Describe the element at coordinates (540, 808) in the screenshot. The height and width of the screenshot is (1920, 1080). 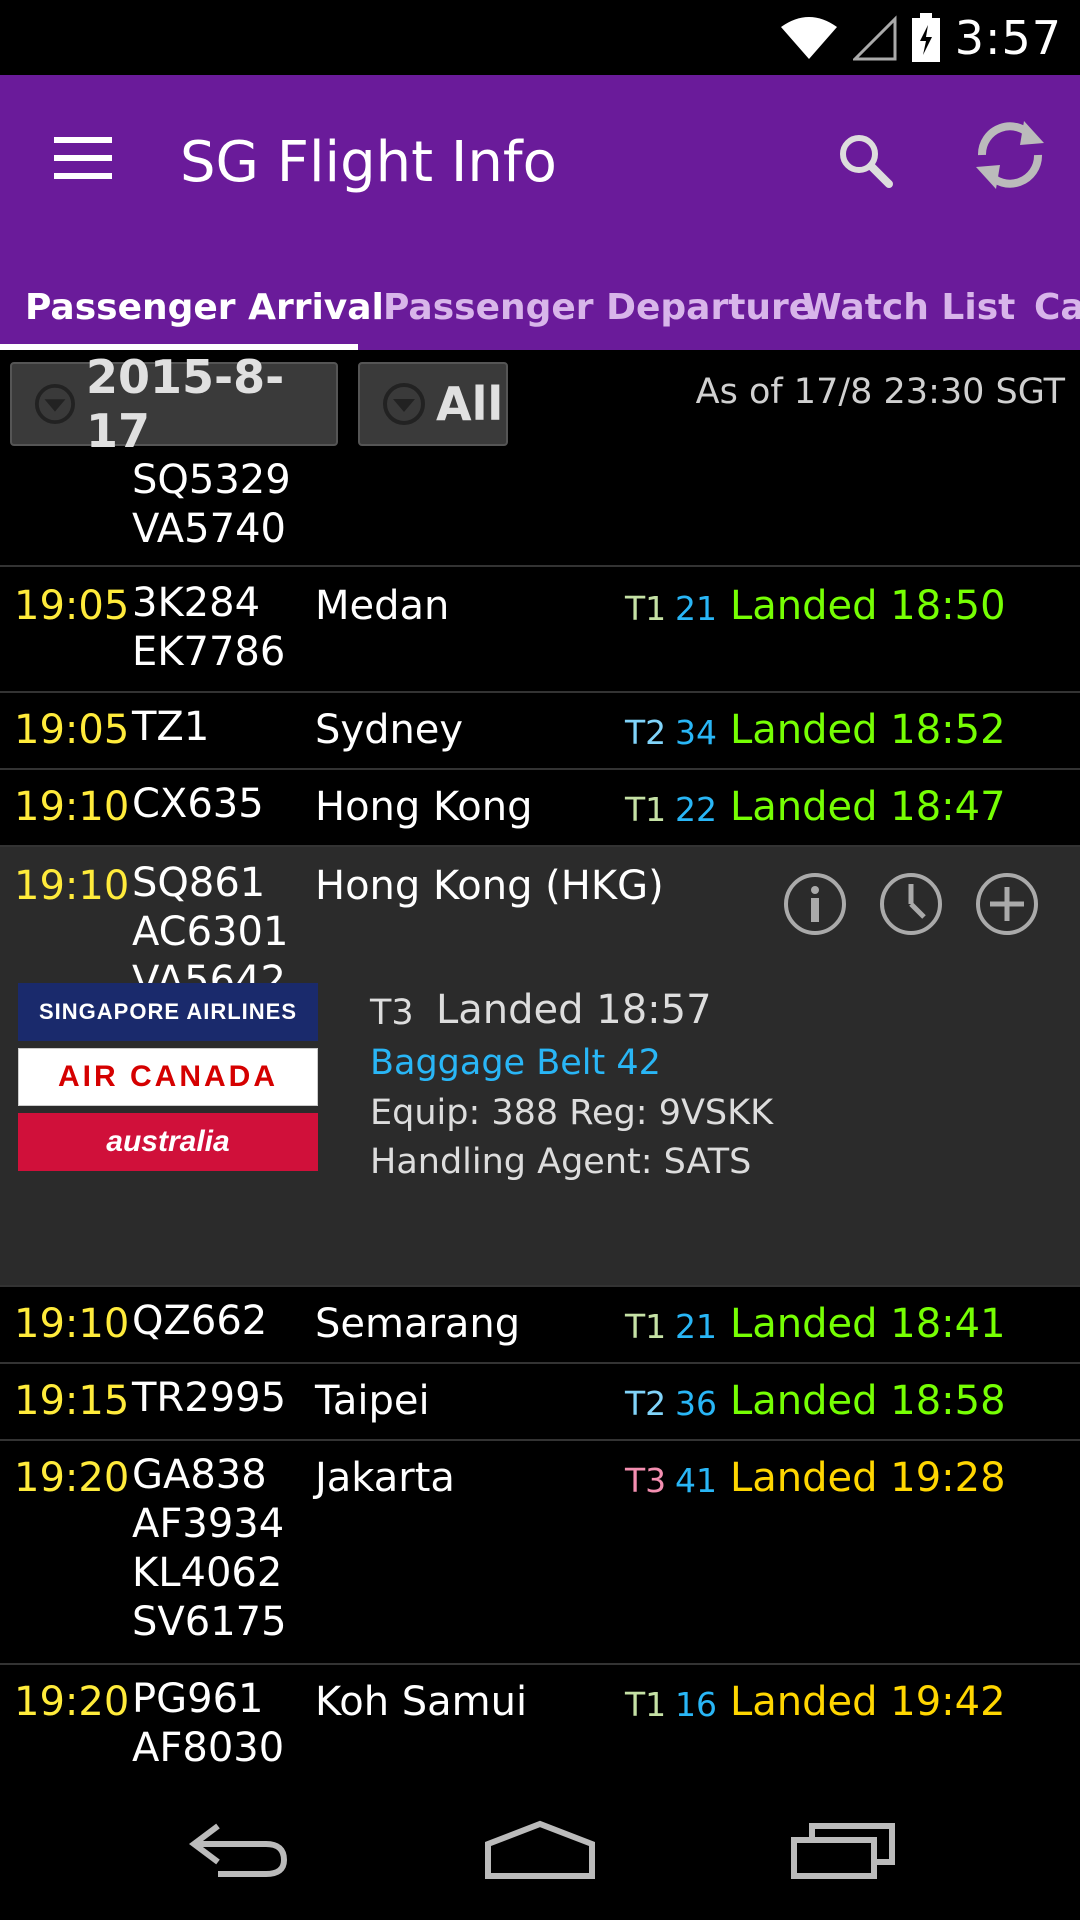
I see `table-row: 19:10 CX635 Hong Kong T1 22 Landed 18:47` at that location.